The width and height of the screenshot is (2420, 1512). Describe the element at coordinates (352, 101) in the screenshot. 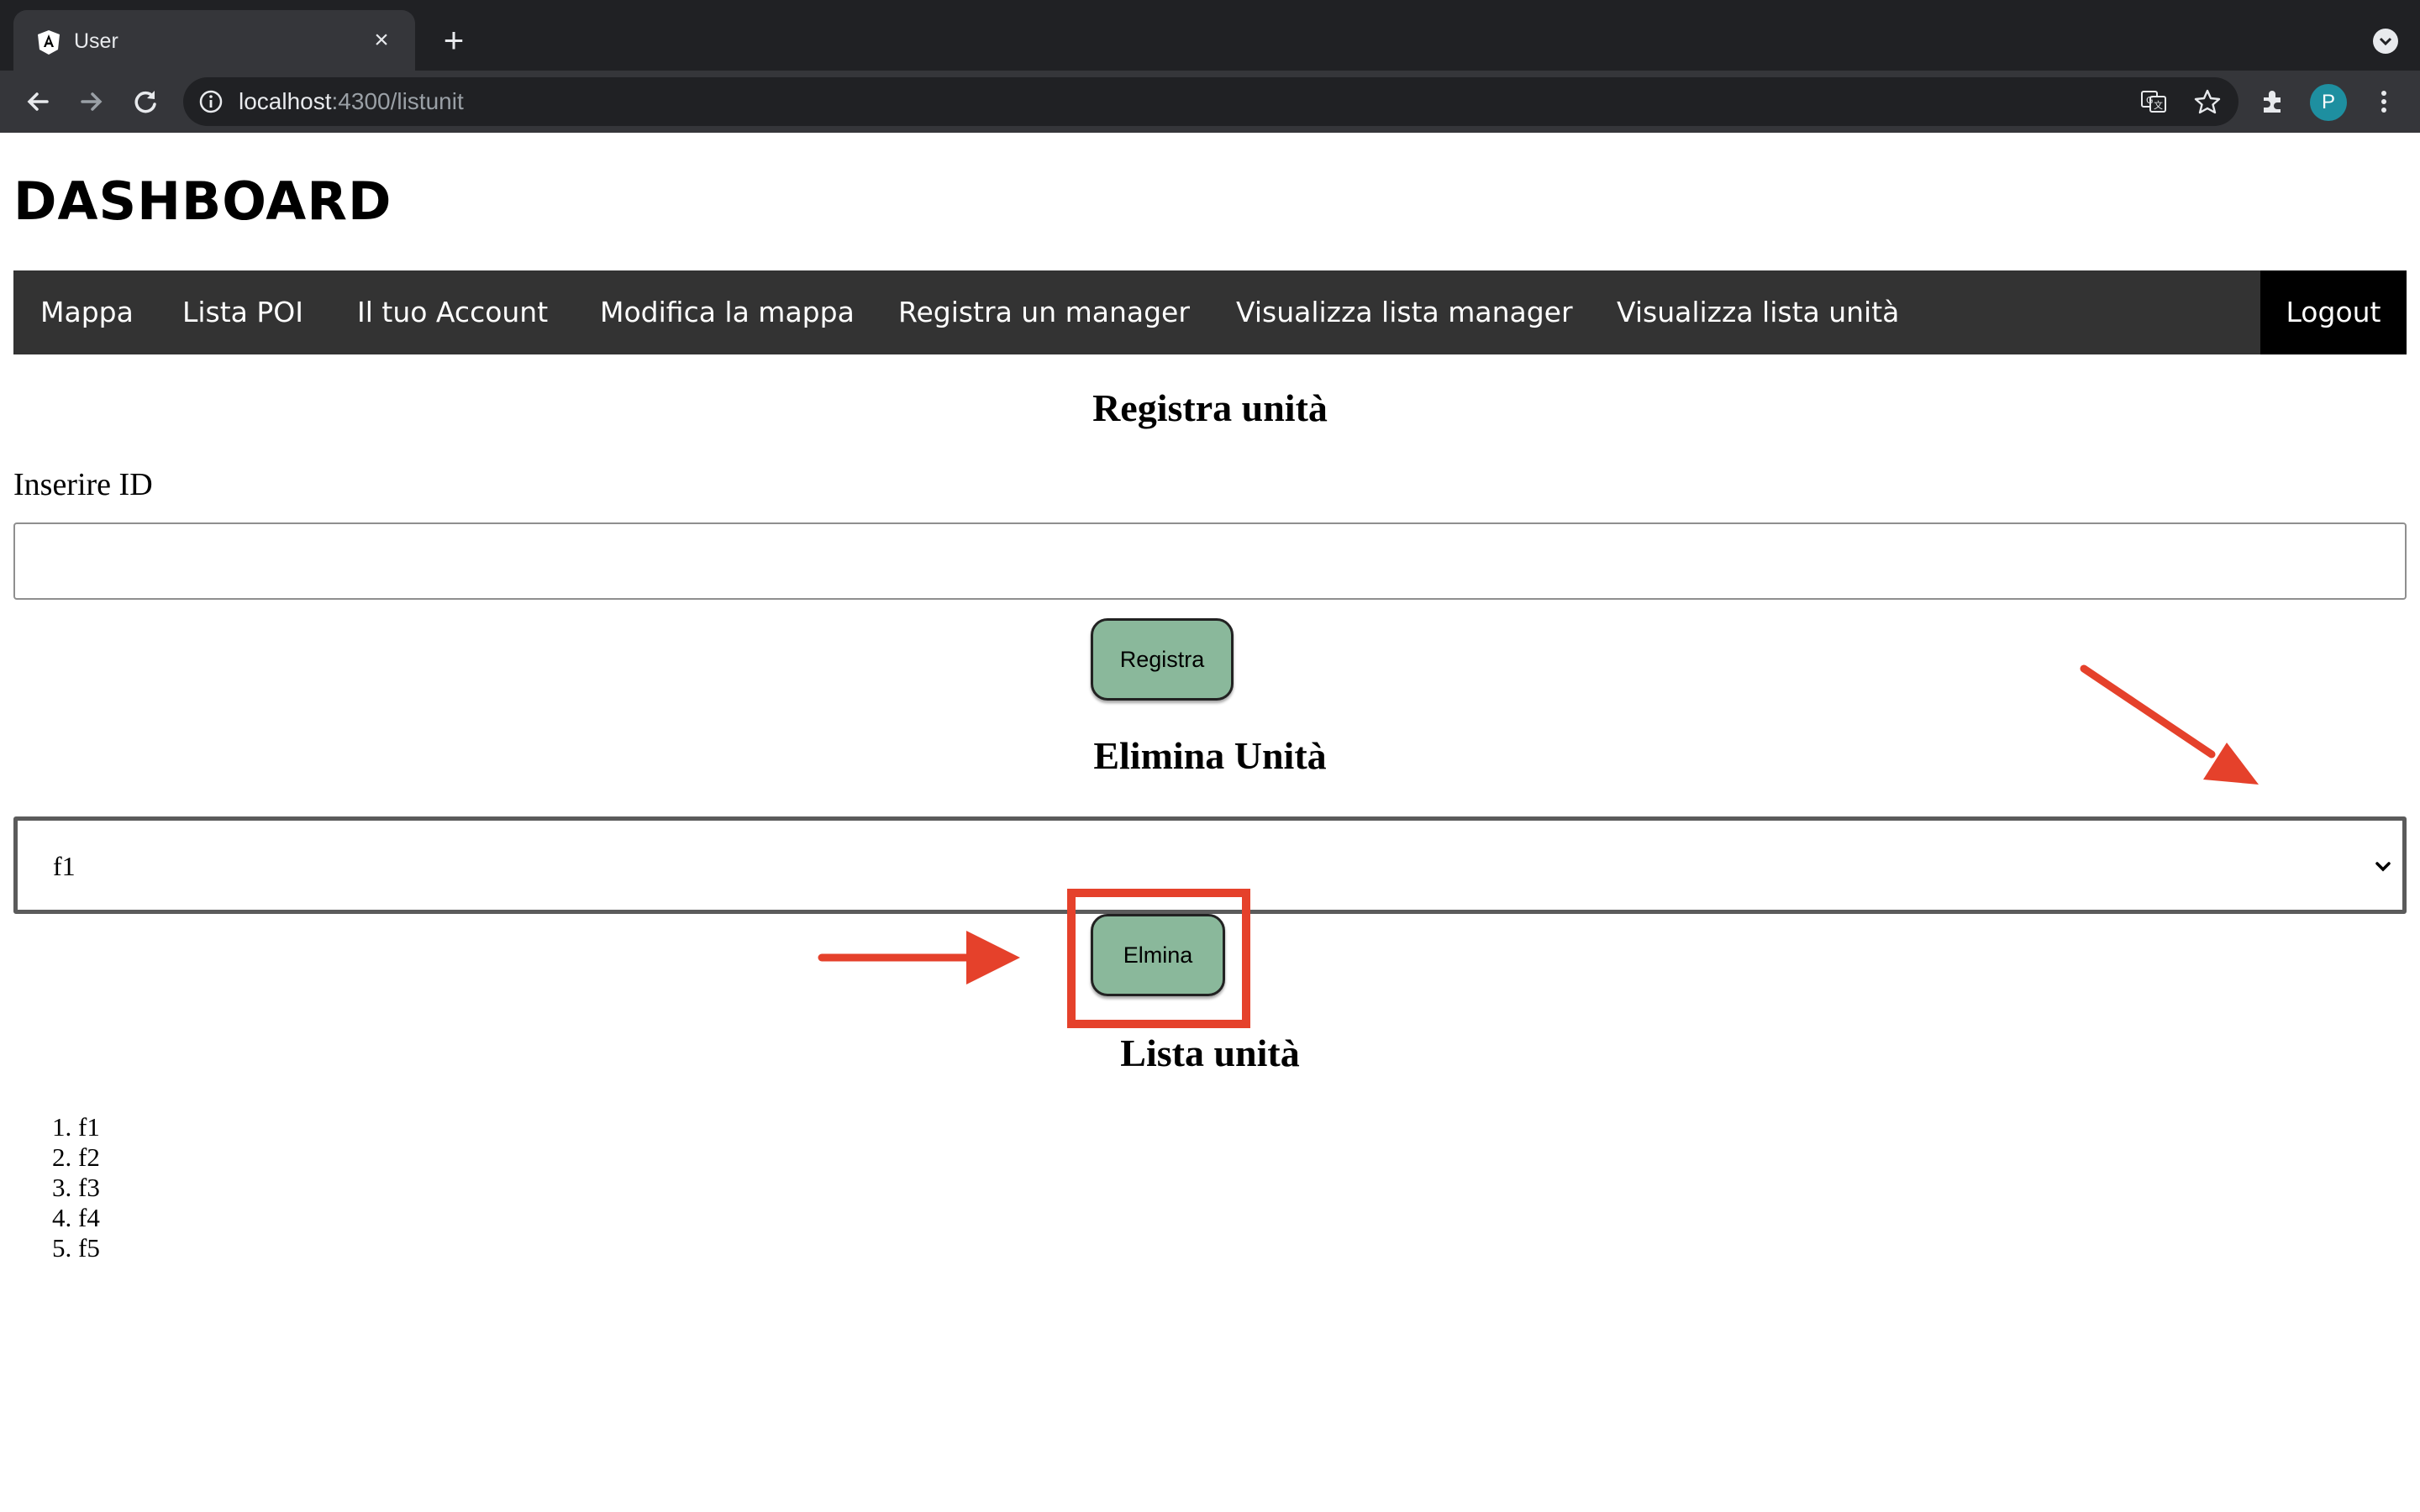

I see `url-text: localhost:4300/listunit` at that location.